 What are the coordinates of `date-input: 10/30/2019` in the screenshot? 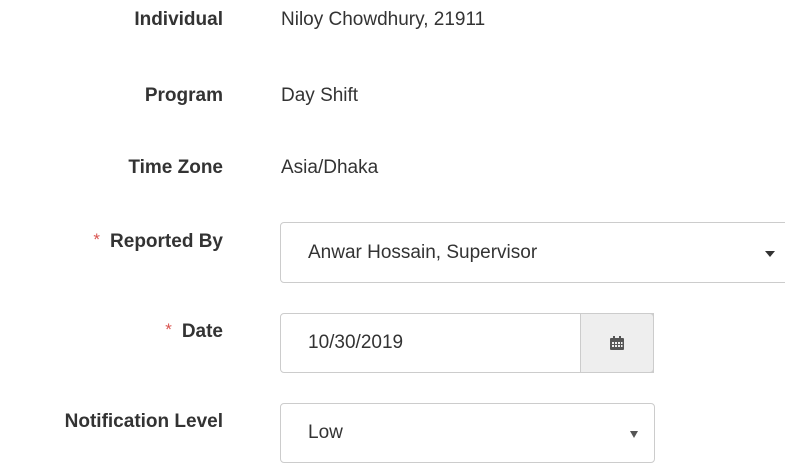 It's located at (467, 343).